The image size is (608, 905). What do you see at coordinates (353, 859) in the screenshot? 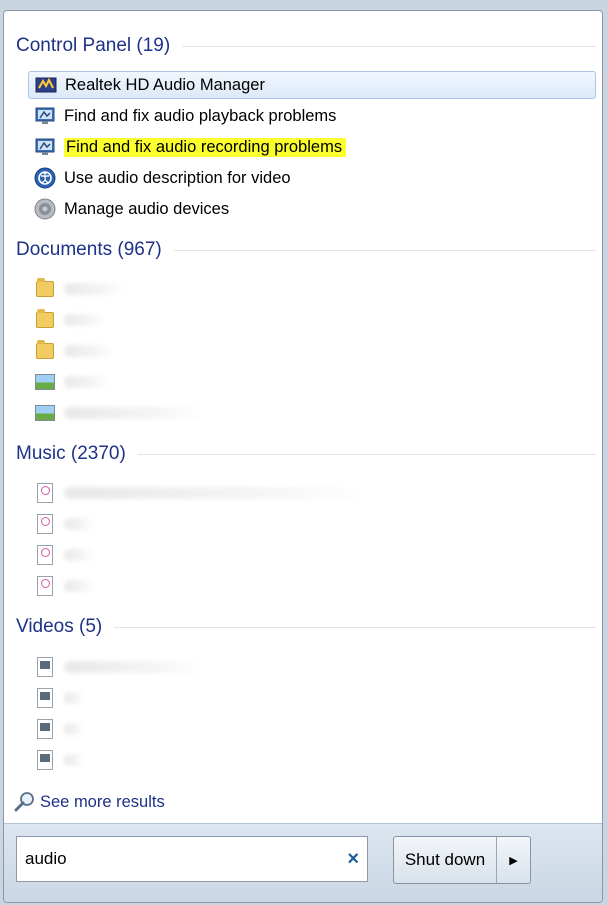
I see `clear-search-icon: ×` at bounding box center [353, 859].